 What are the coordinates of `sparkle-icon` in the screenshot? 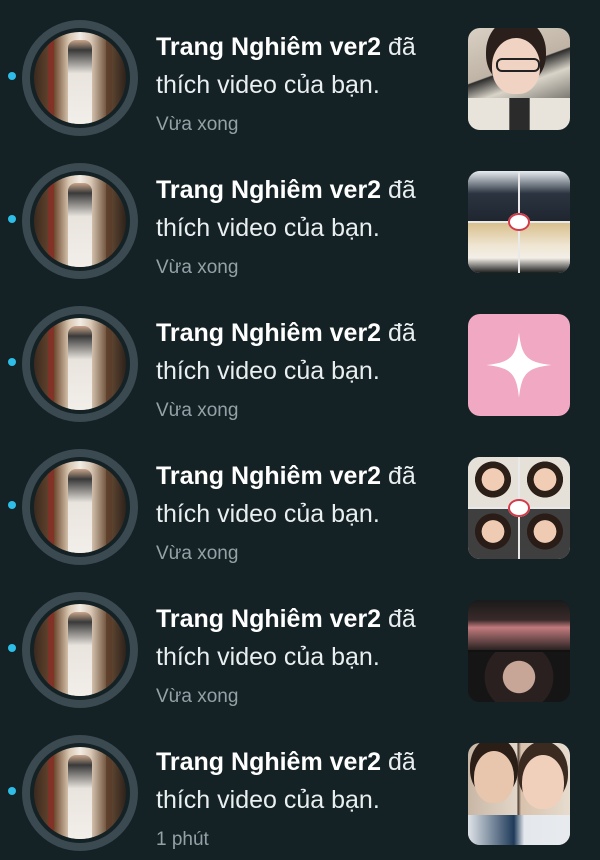 It's located at (519, 365).